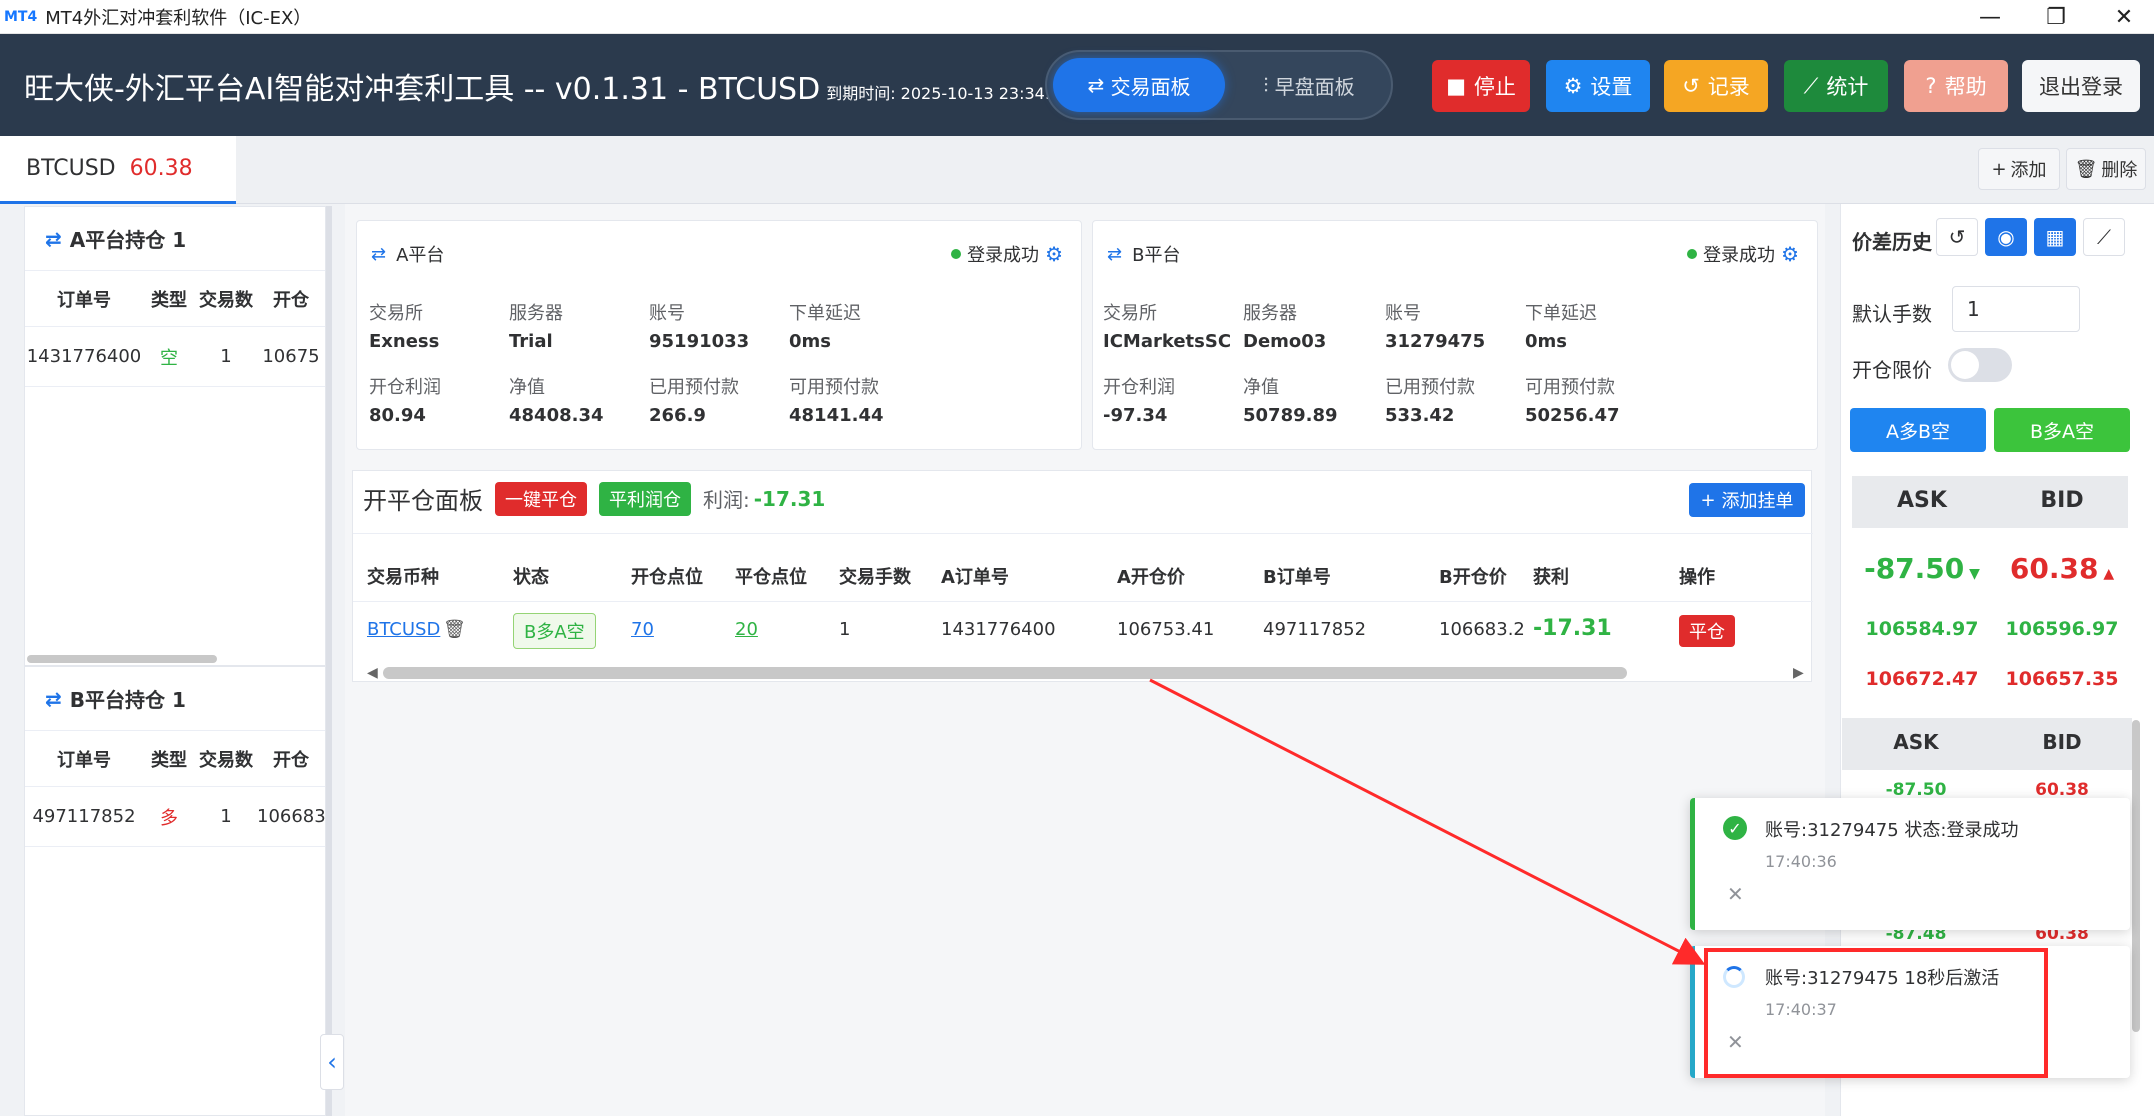 This screenshot has height=1116, width=2154. I want to click on annotation-arrow, so click(1427, 821).